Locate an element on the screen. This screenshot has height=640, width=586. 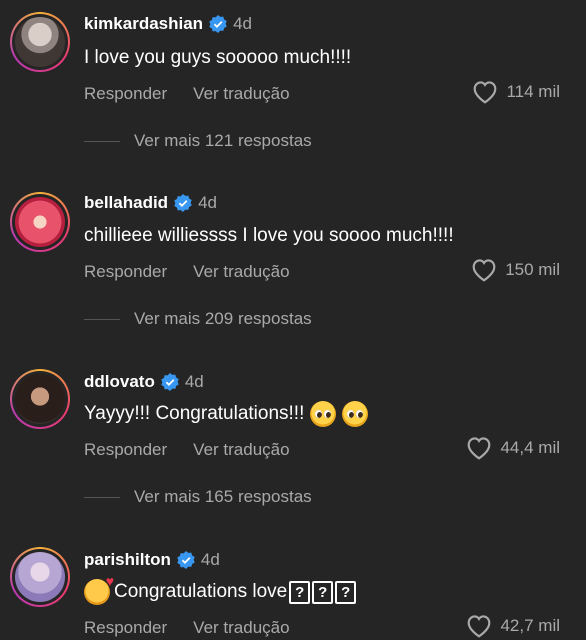
view-replies-label: Ver mais 121 respostas is located at coordinates (223, 140).